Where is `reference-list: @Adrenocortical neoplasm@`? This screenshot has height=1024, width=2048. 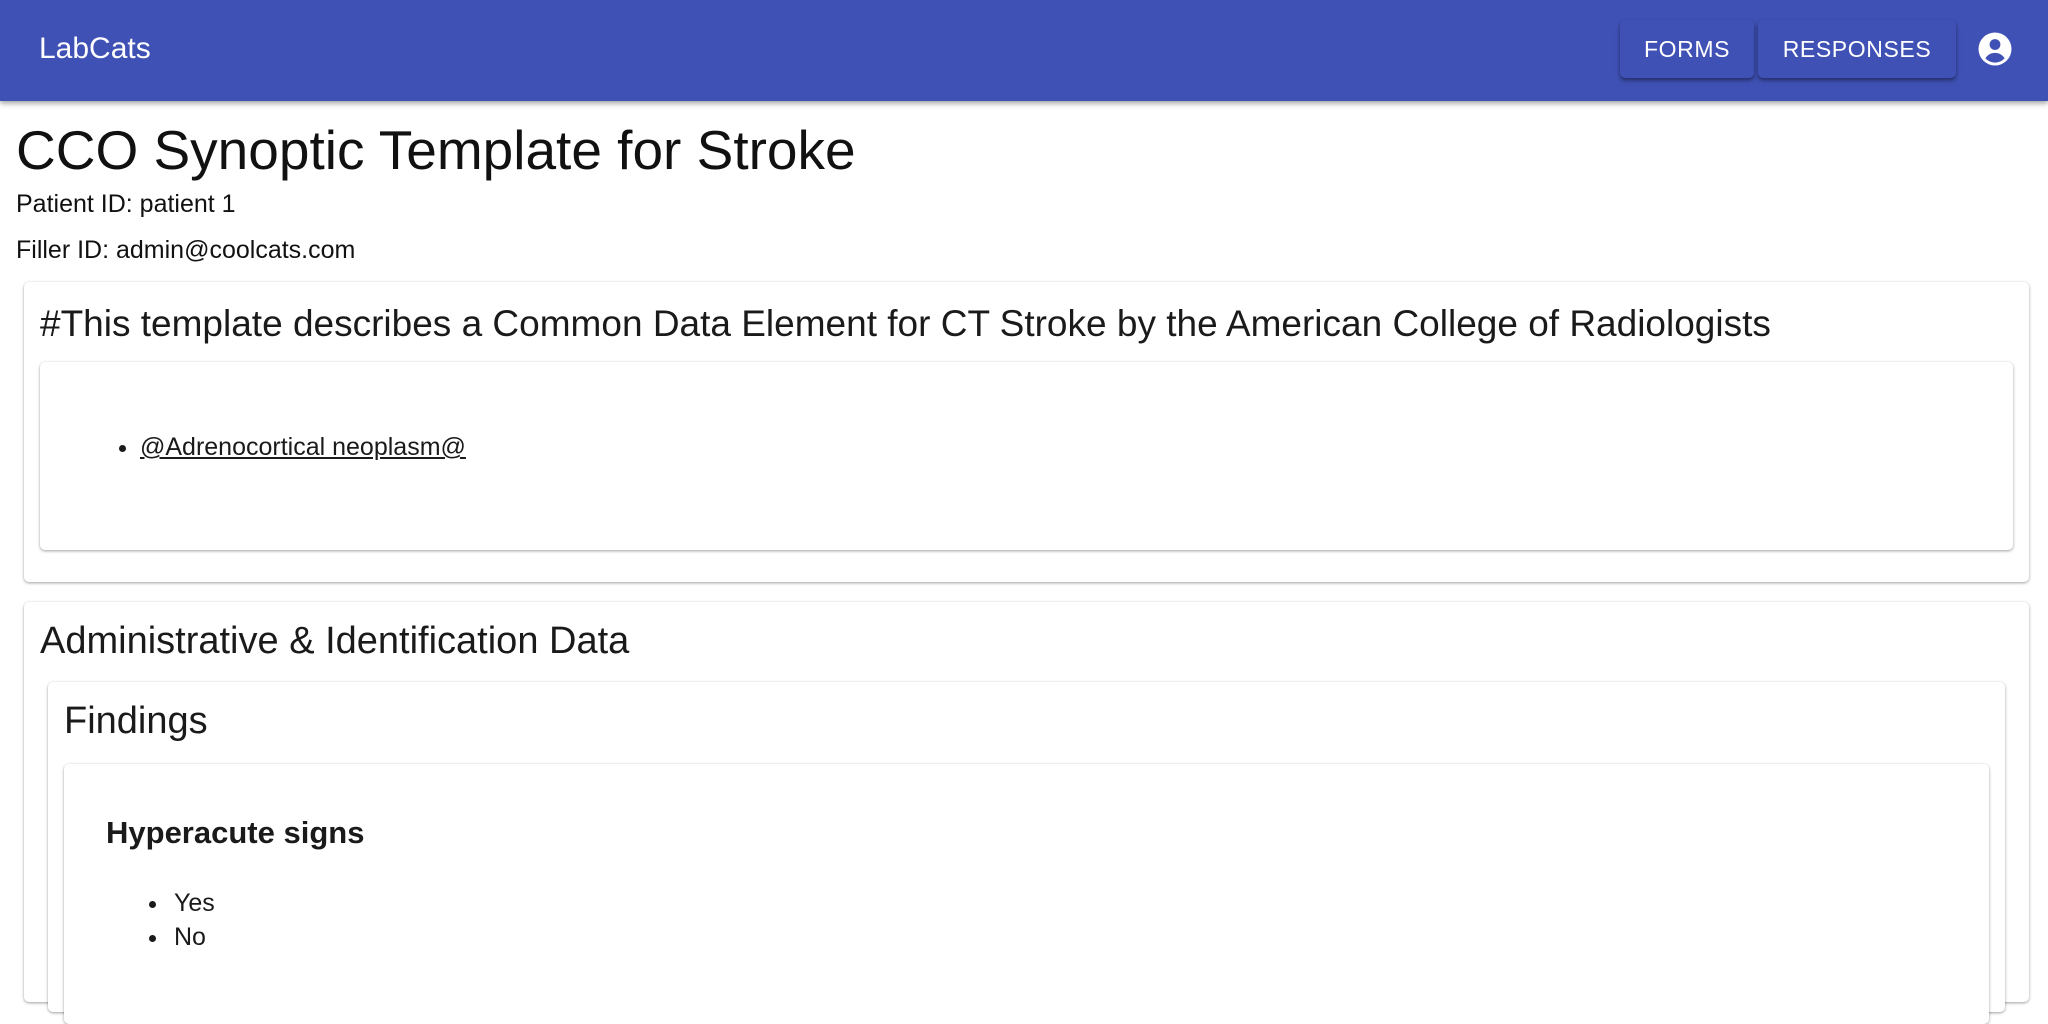 reference-list: @Adrenocortical neoplasm@ is located at coordinates (303, 447).